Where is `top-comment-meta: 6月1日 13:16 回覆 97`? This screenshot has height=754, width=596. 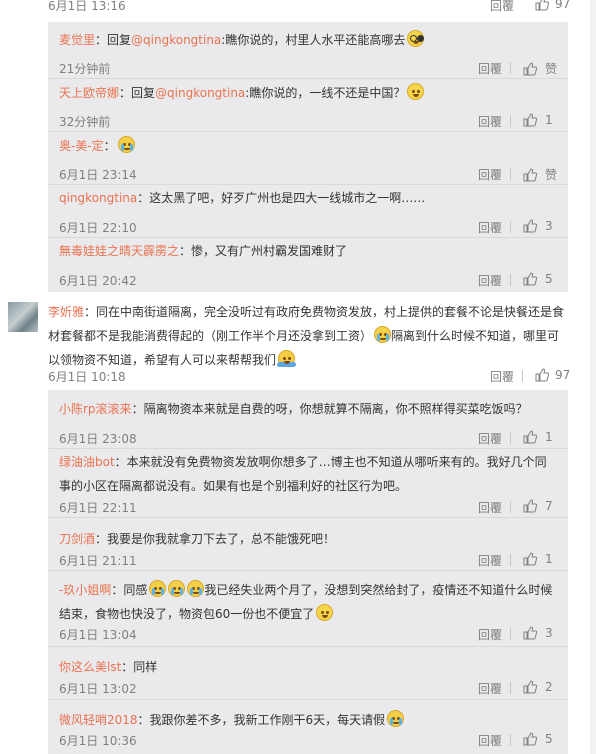 top-comment-meta: 6月1日 13:16 回覆 97 is located at coordinates (298, 7).